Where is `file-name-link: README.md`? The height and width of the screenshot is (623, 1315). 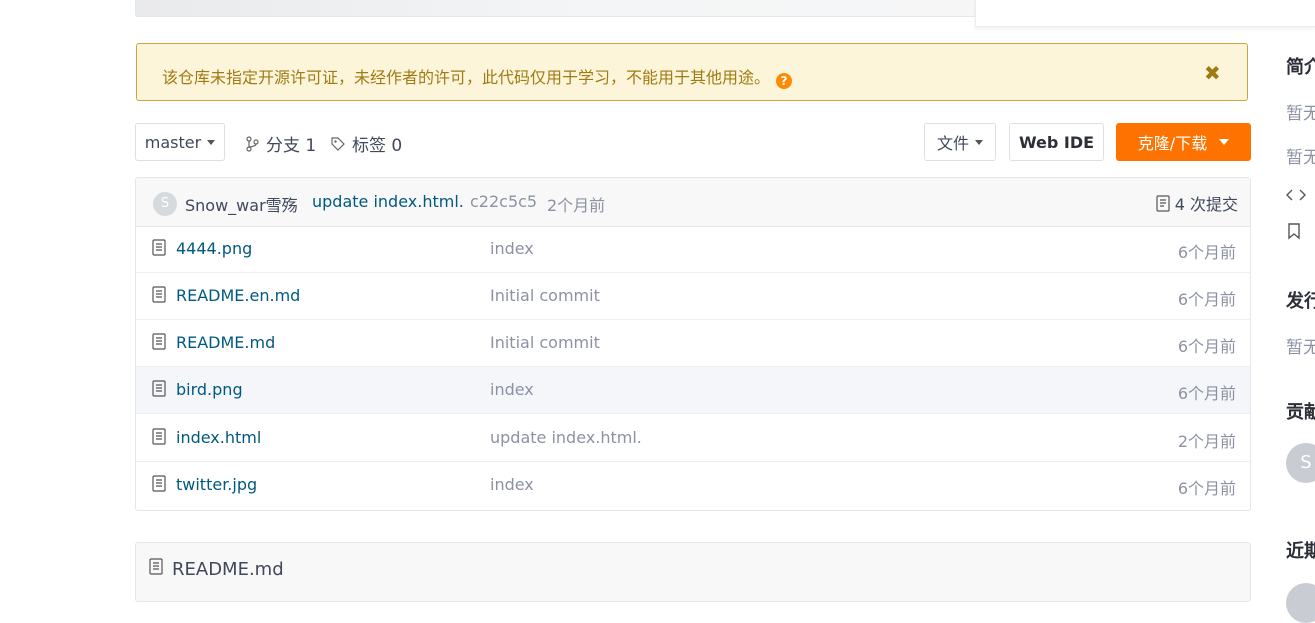 file-name-link: README.md is located at coordinates (225, 342).